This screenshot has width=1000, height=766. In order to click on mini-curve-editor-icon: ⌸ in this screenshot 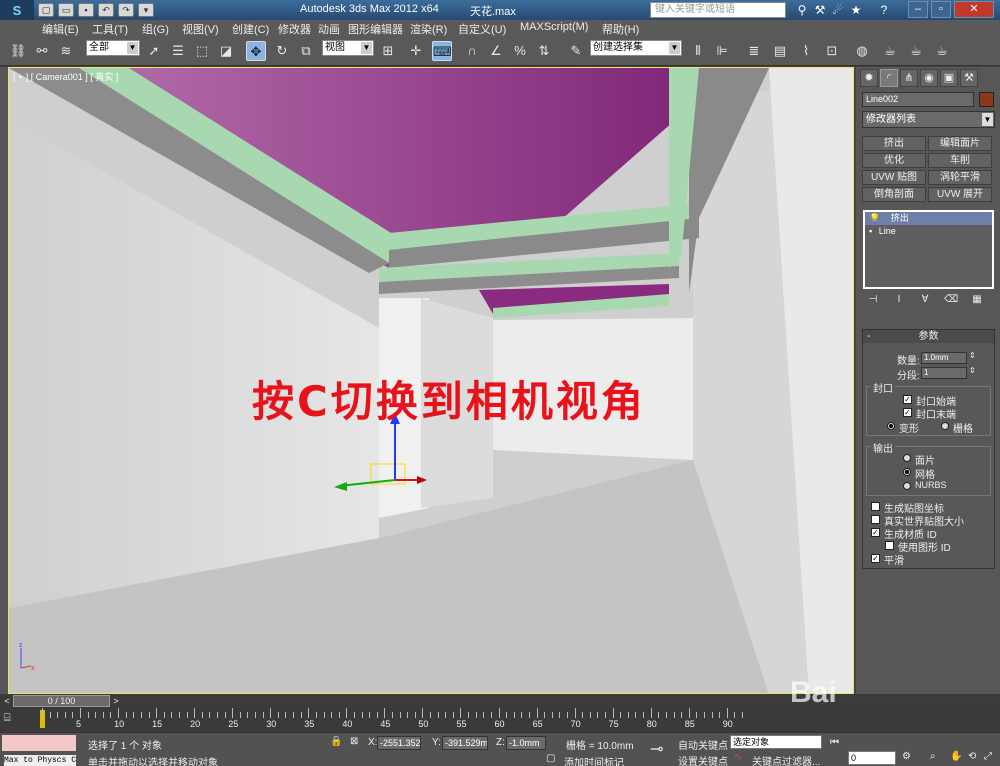, I will do `click(14, 719)`.